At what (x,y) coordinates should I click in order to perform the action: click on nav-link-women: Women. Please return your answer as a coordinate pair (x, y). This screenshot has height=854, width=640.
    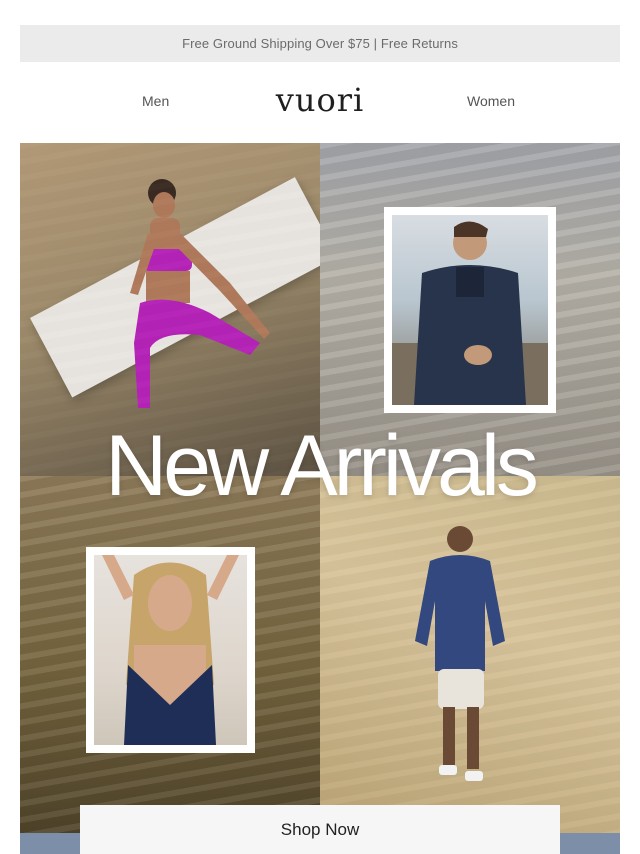
    Looking at the image, I should click on (491, 101).